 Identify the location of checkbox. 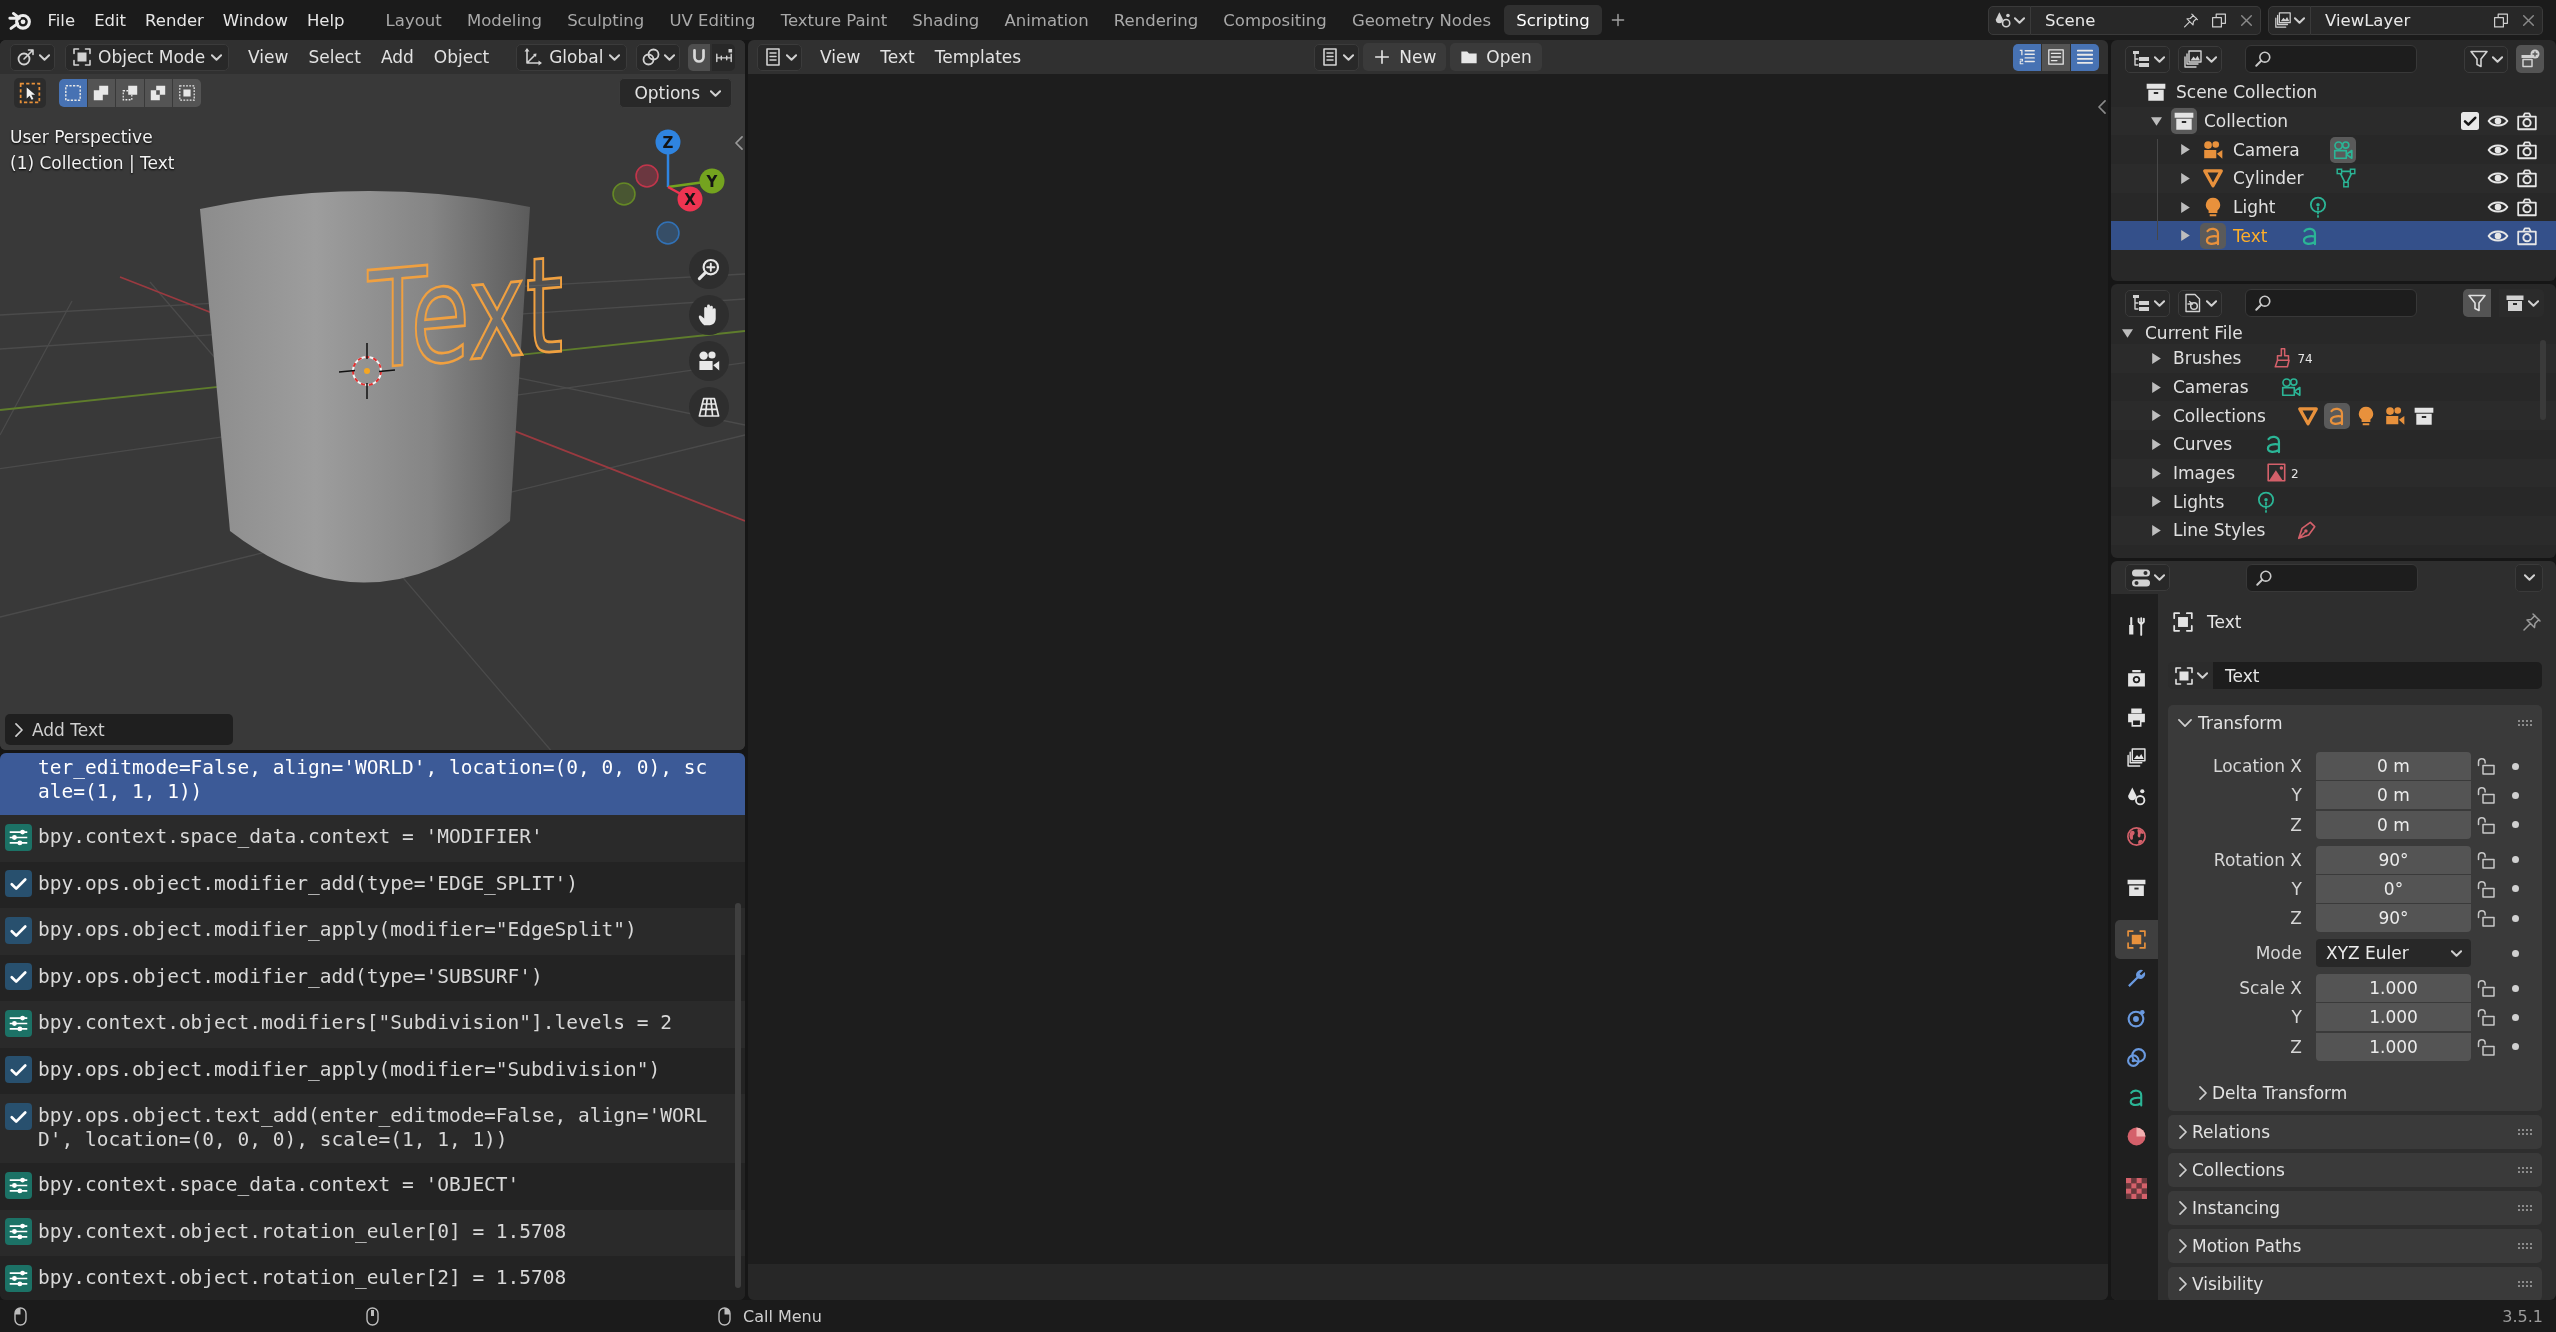
(2470, 121).